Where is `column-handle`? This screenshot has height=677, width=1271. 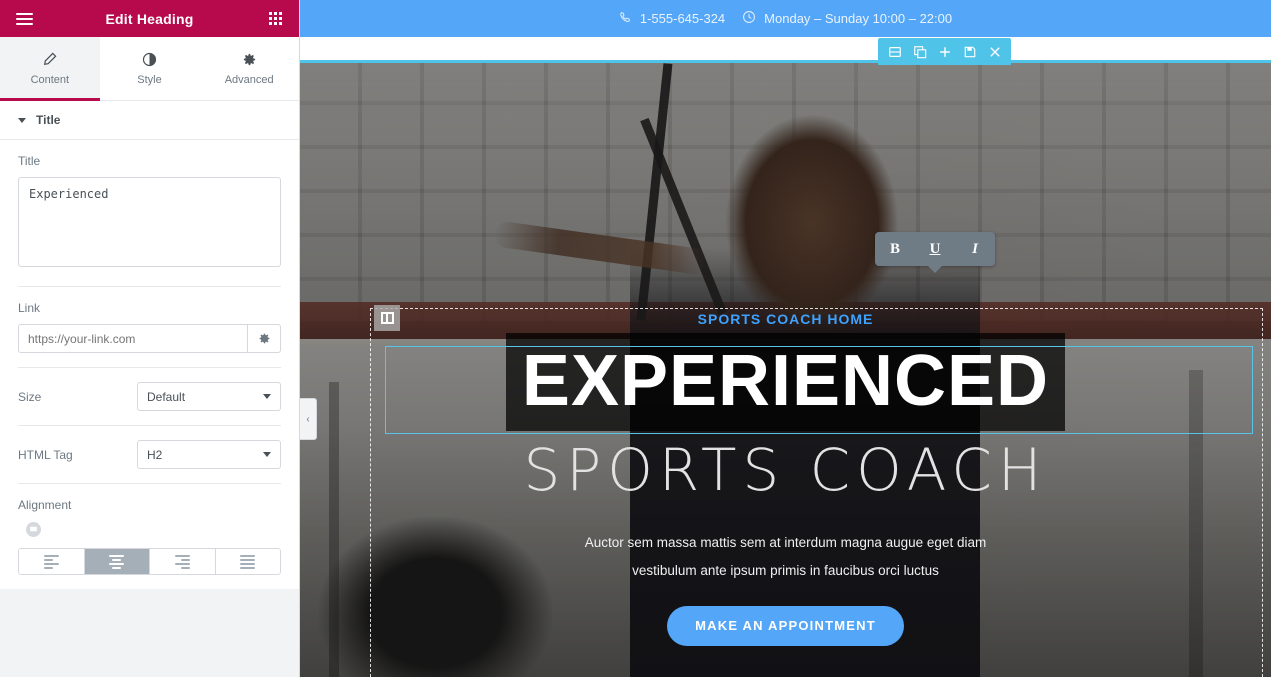 column-handle is located at coordinates (387, 318).